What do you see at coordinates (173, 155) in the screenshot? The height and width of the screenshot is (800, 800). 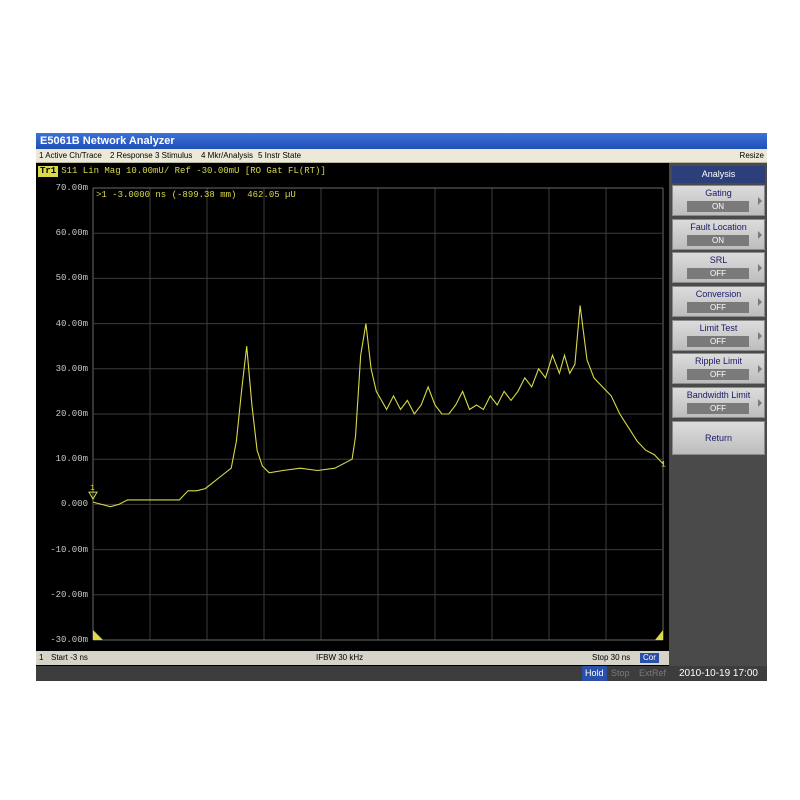 I see `menu-stimulus: 3 Stimulus` at bounding box center [173, 155].